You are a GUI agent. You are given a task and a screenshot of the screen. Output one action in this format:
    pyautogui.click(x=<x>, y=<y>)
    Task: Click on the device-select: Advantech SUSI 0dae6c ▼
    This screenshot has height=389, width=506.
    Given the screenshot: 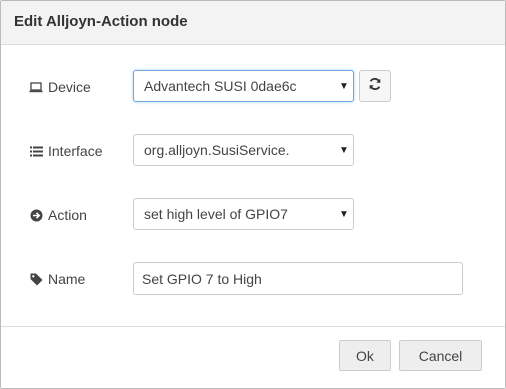 What is the action you would take?
    pyautogui.click(x=243, y=86)
    